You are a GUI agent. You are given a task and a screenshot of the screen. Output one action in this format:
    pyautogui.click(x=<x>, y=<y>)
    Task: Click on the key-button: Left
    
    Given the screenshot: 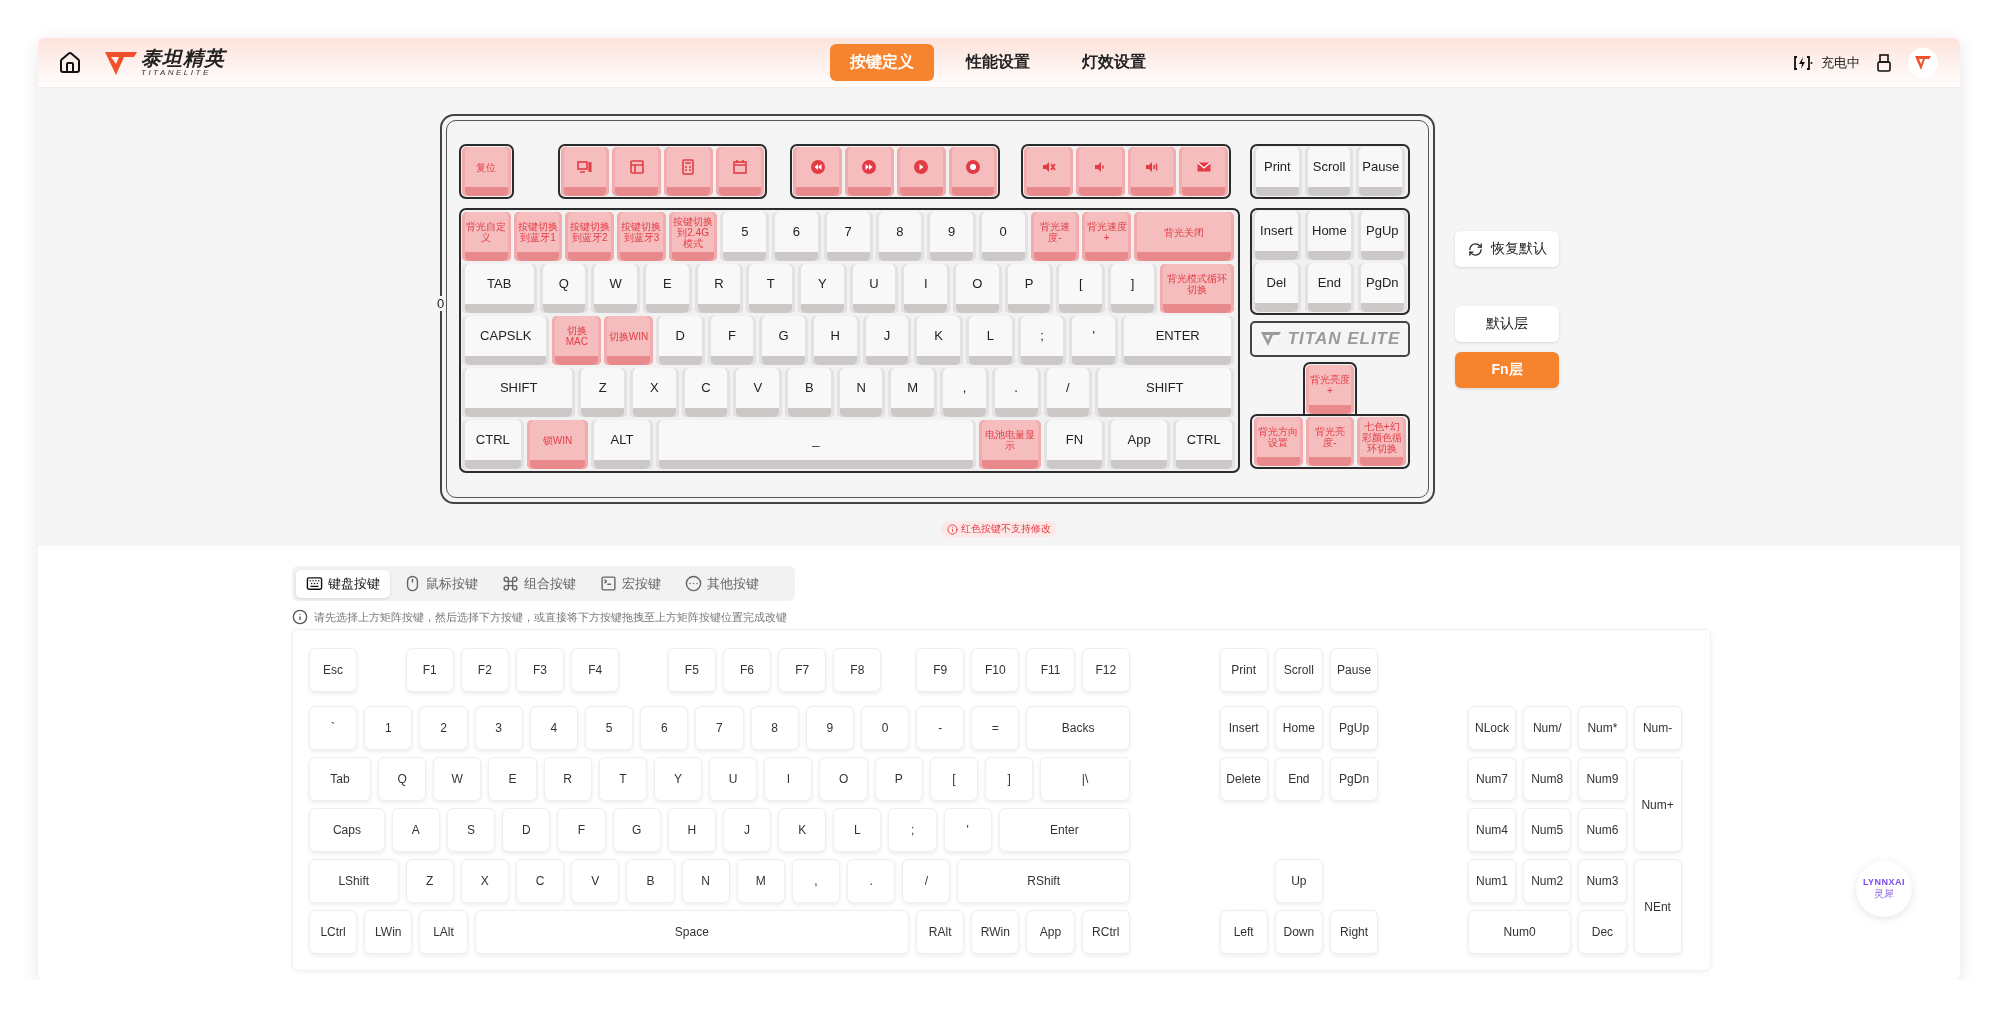 What is the action you would take?
    pyautogui.click(x=1243, y=932)
    